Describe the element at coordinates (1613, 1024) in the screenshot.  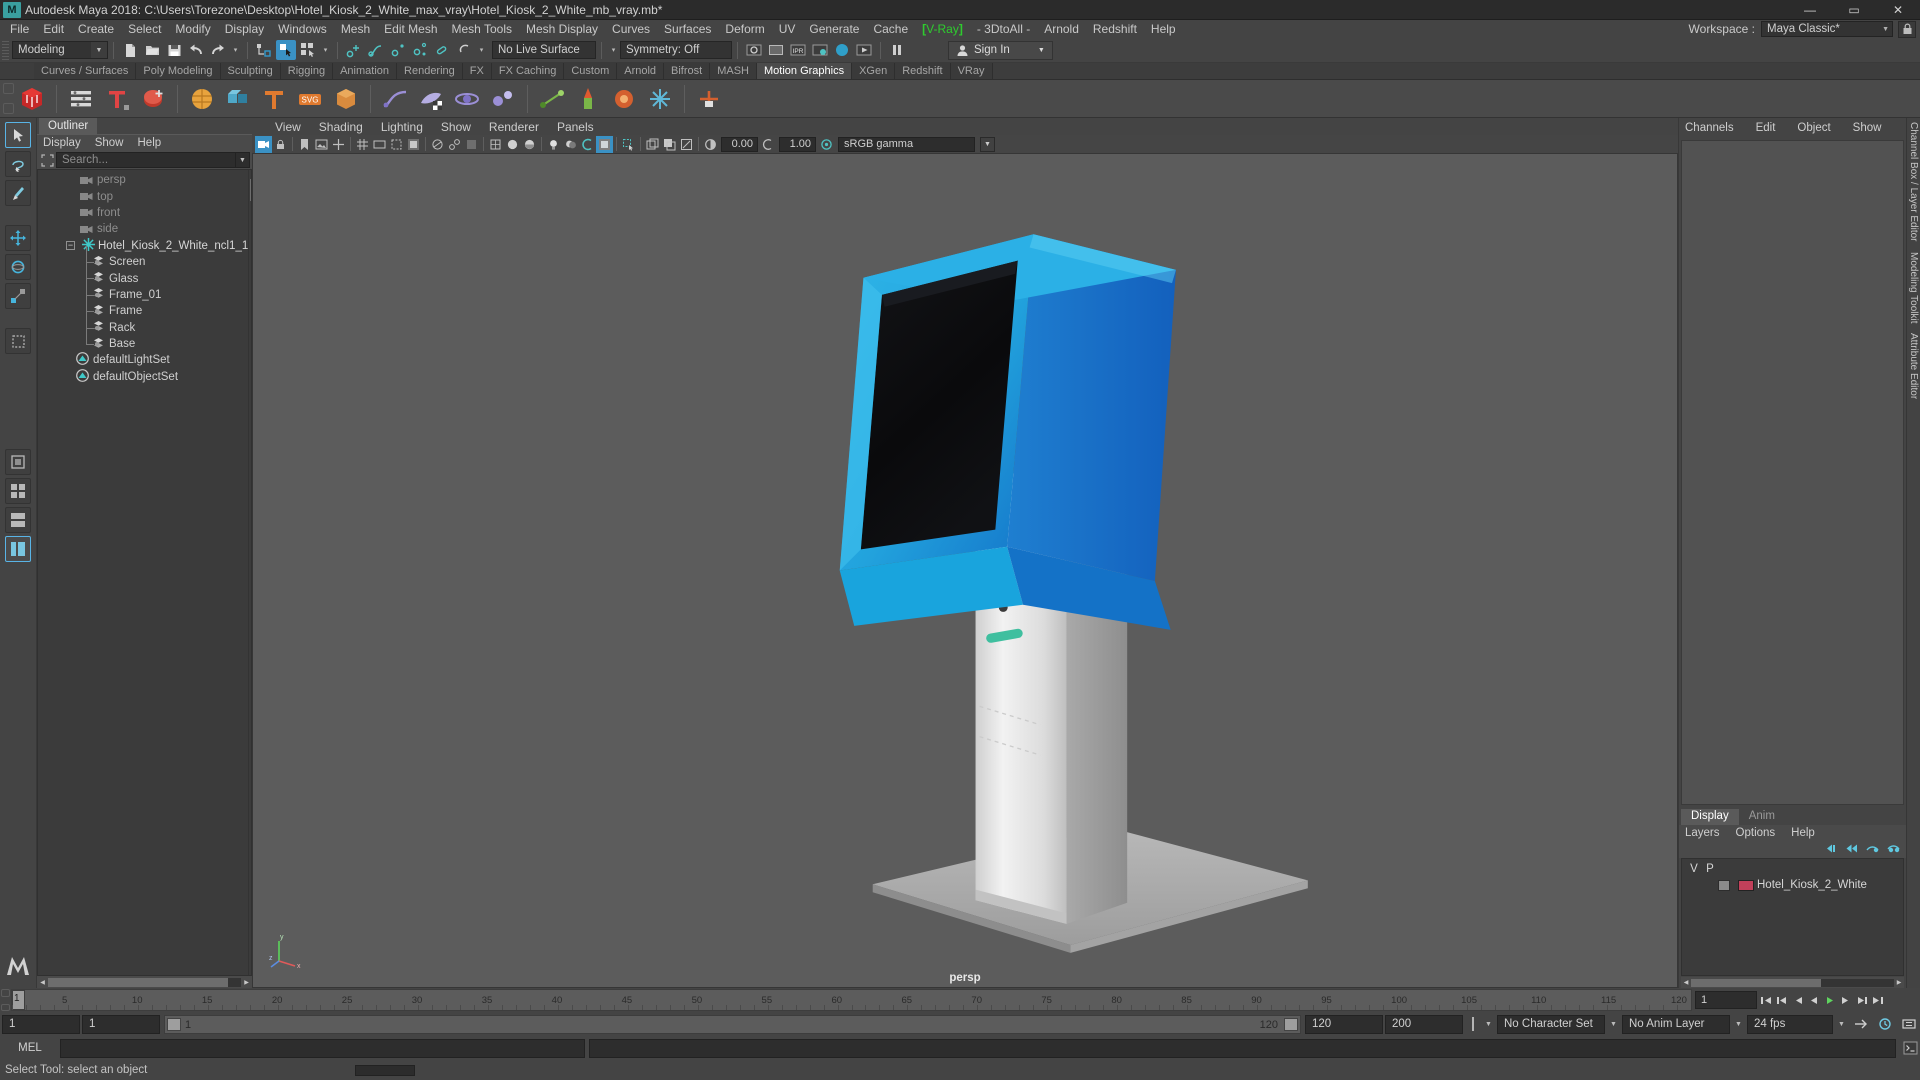
I see `anim-layer-dropdown-arrow: ▼` at that location.